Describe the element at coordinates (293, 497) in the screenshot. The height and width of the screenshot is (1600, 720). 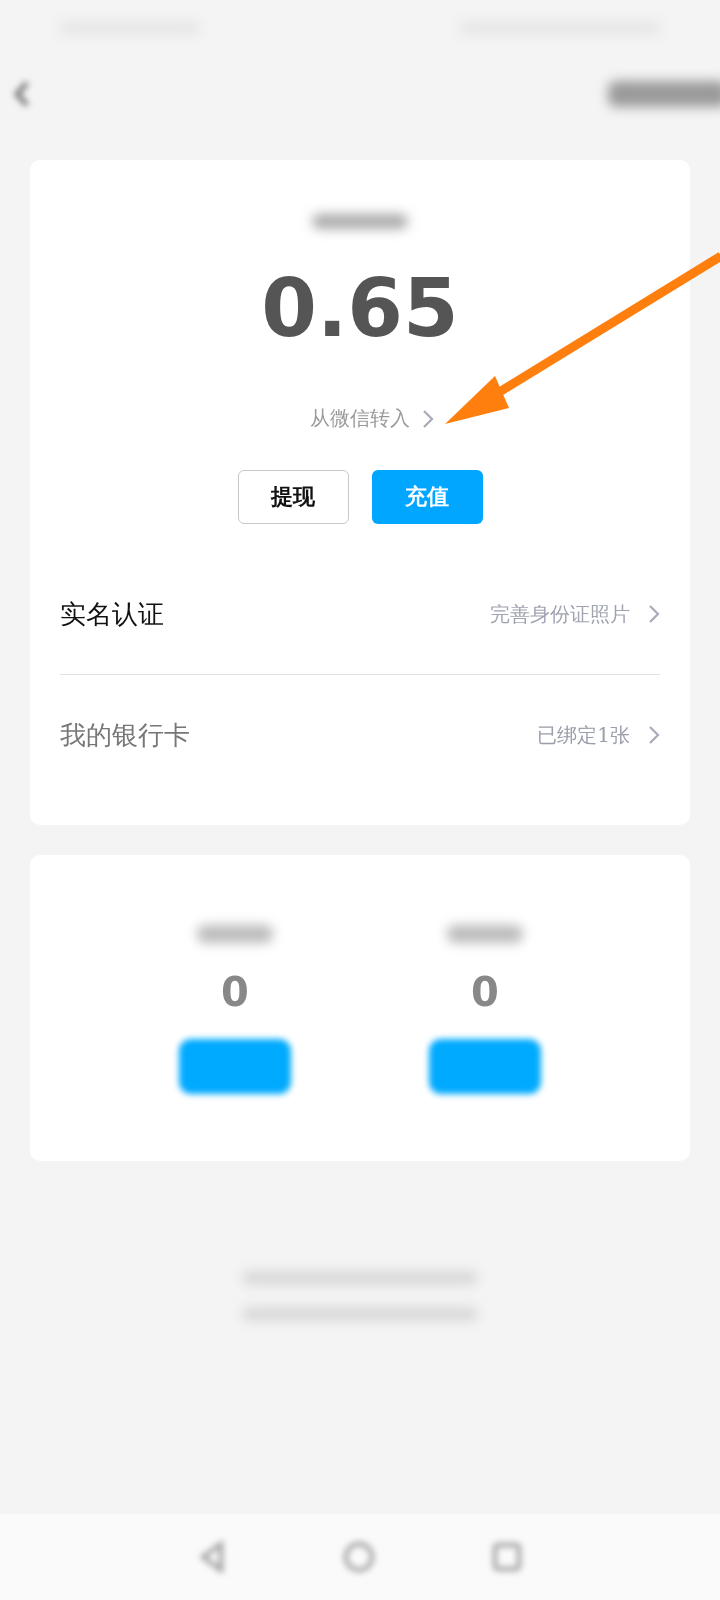
I see `withdraw-button: 提现` at that location.